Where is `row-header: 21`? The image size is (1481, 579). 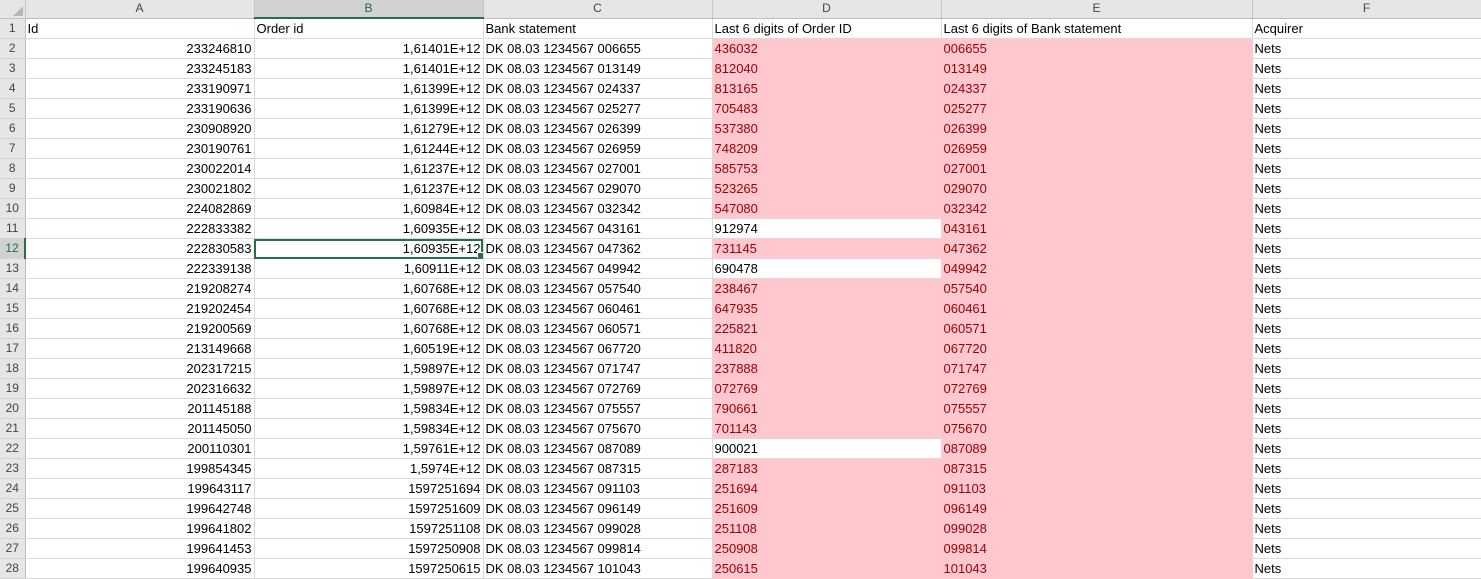
row-header: 21 is located at coordinates (13, 428).